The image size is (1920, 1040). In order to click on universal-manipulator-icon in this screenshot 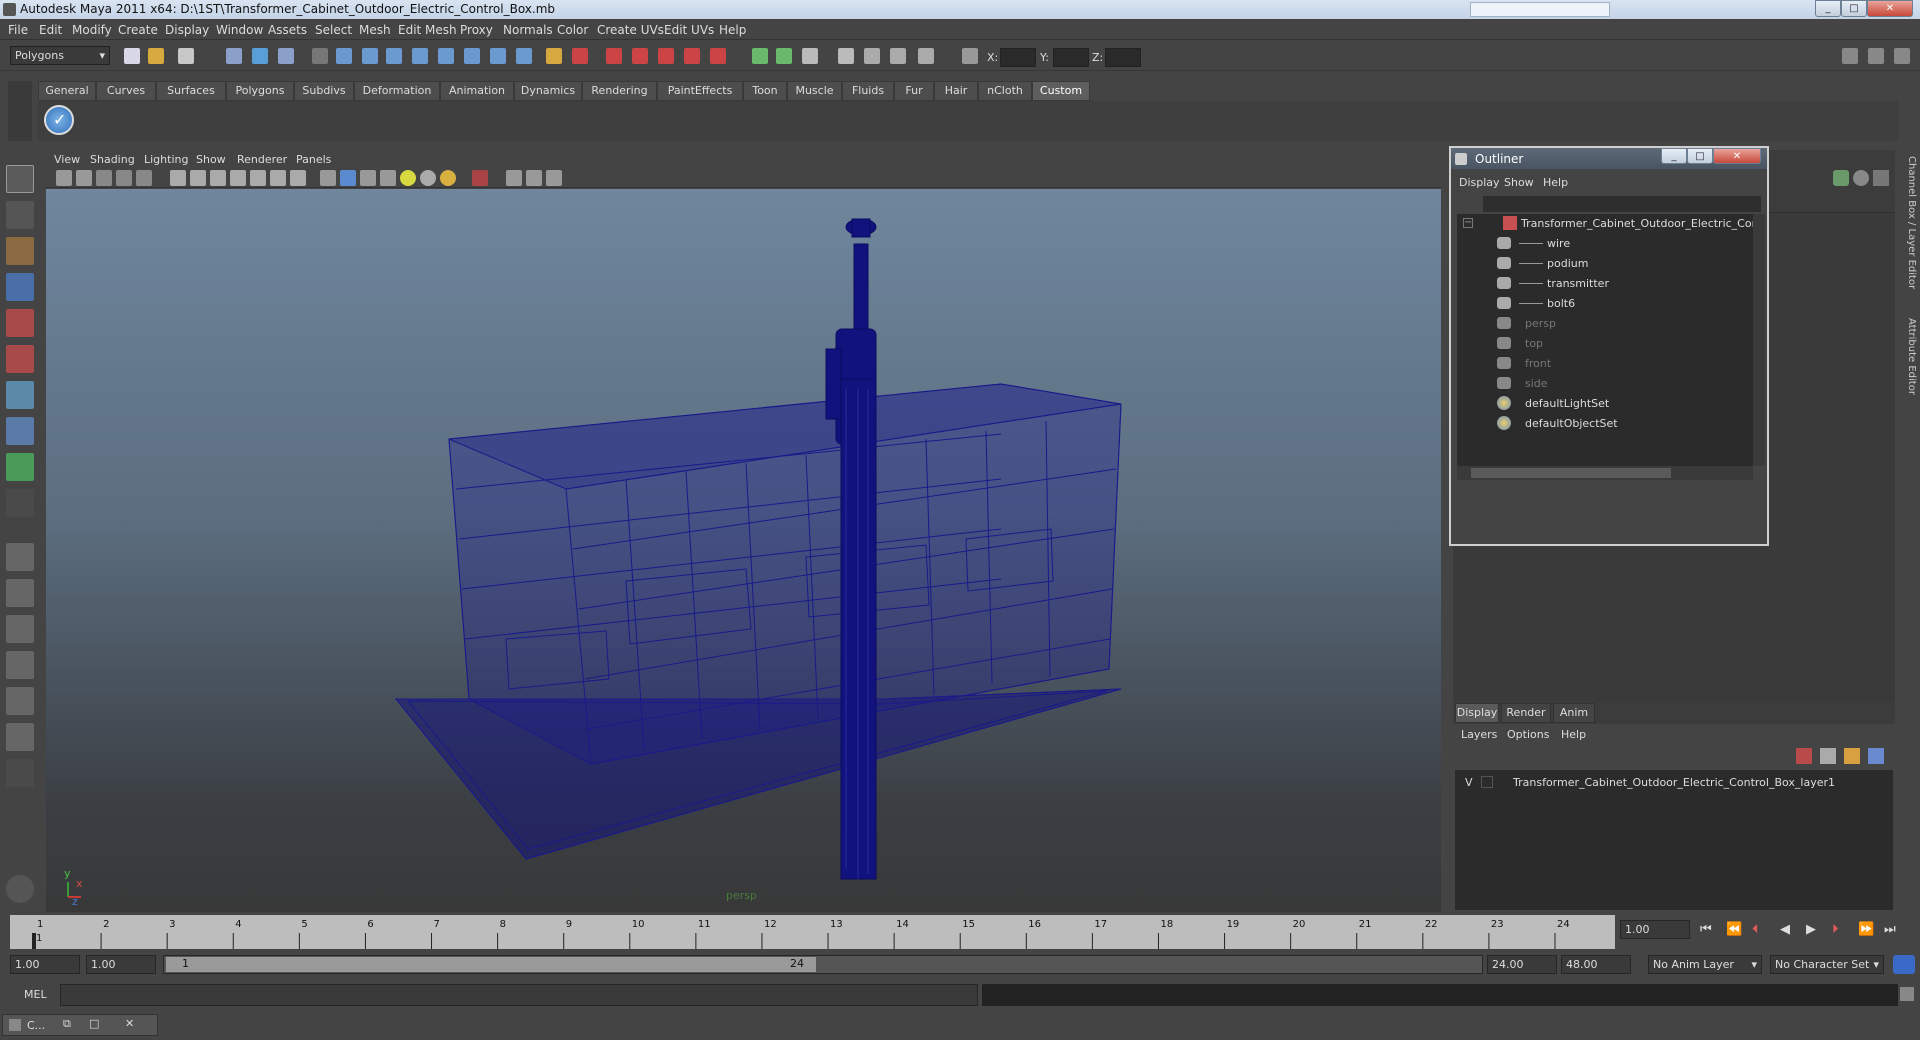, I will do `click(20, 395)`.